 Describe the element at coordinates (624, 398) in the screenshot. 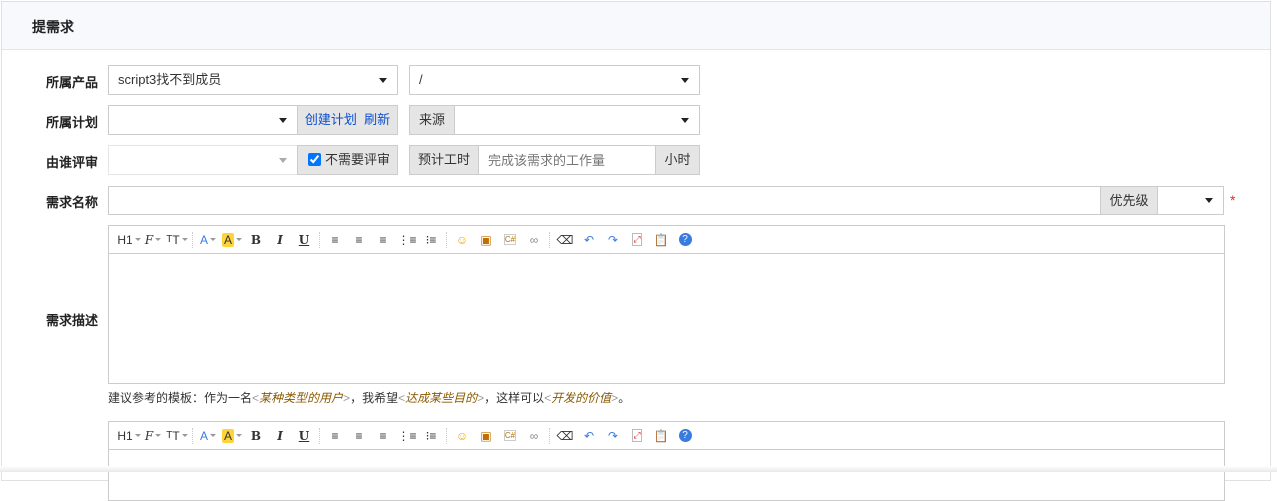

I see `hint-text: 。` at that location.